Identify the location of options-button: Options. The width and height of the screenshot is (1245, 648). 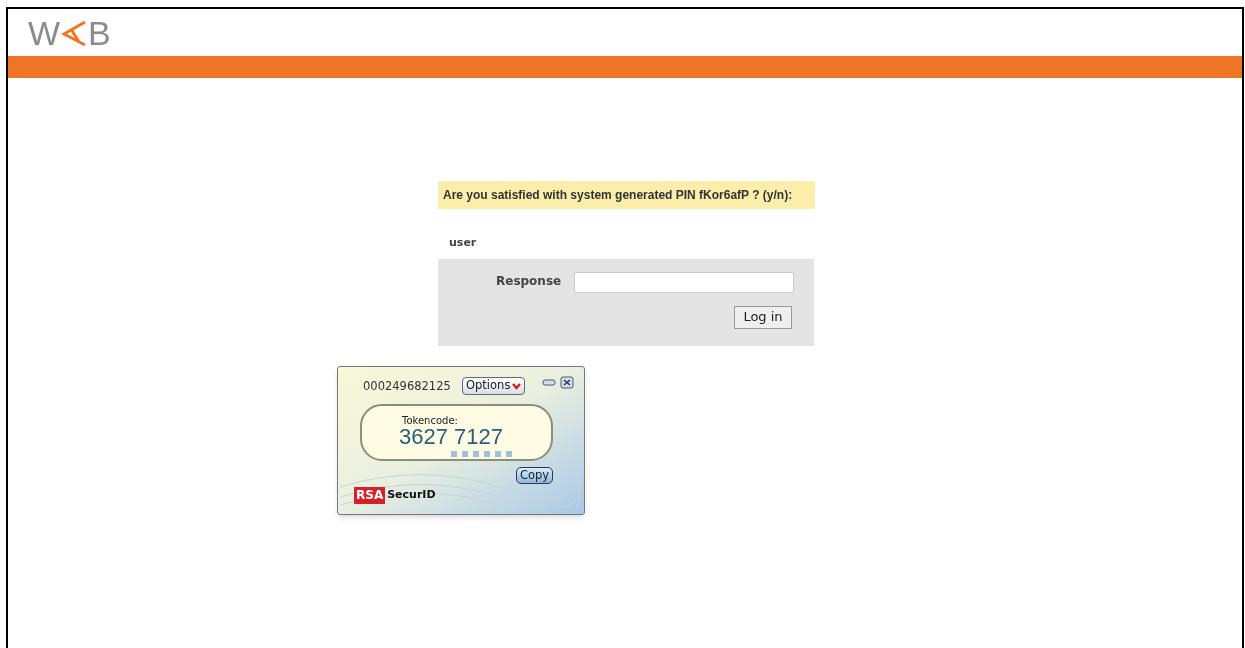
(494, 386).